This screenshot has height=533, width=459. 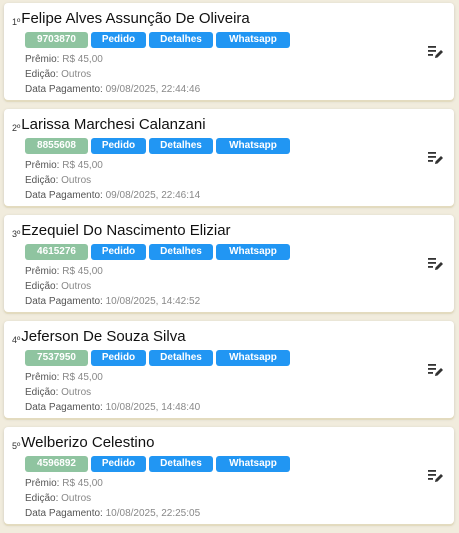 I want to click on winner-name: Felipe Alves Assunção De Oliveira, so click(x=135, y=18).